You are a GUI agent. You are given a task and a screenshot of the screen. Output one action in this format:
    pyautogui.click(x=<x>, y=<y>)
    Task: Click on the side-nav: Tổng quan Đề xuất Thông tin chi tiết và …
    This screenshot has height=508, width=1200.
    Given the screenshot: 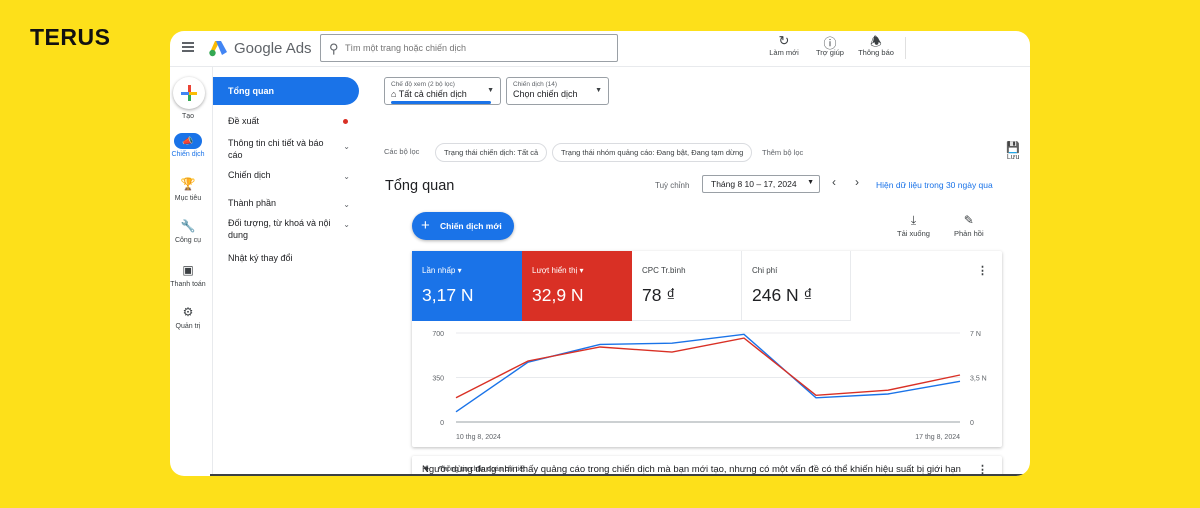 What is the action you would take?
    pyautogui.click(x=286, y=165)
    